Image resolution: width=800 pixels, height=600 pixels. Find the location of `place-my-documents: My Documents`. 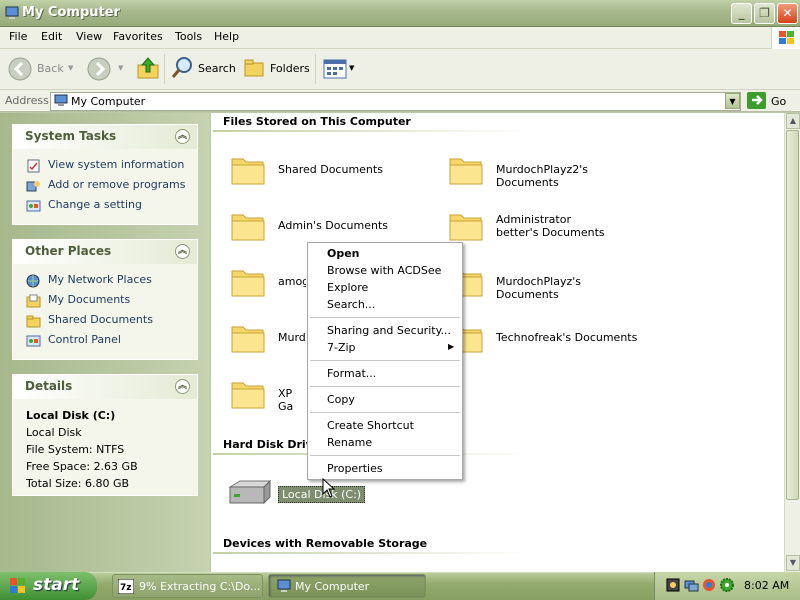

place-my-documents: My Documents is located at coordinates (105, 303).